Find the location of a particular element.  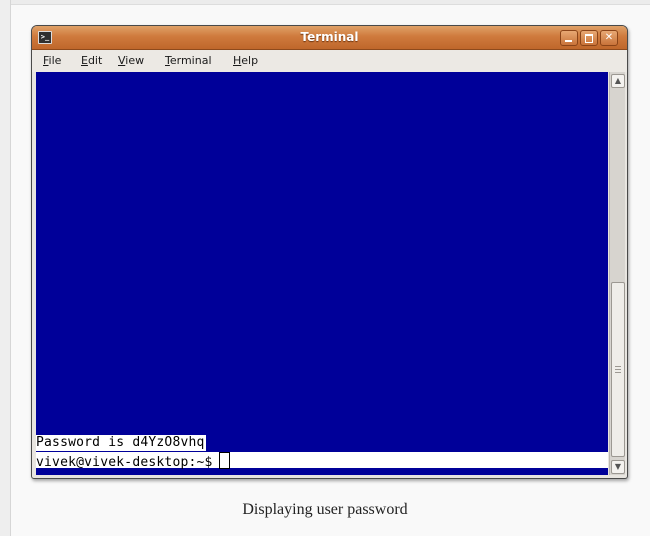

terminal-line-password: Password is d4YzO8vhq is located at coordinates (121, 443).